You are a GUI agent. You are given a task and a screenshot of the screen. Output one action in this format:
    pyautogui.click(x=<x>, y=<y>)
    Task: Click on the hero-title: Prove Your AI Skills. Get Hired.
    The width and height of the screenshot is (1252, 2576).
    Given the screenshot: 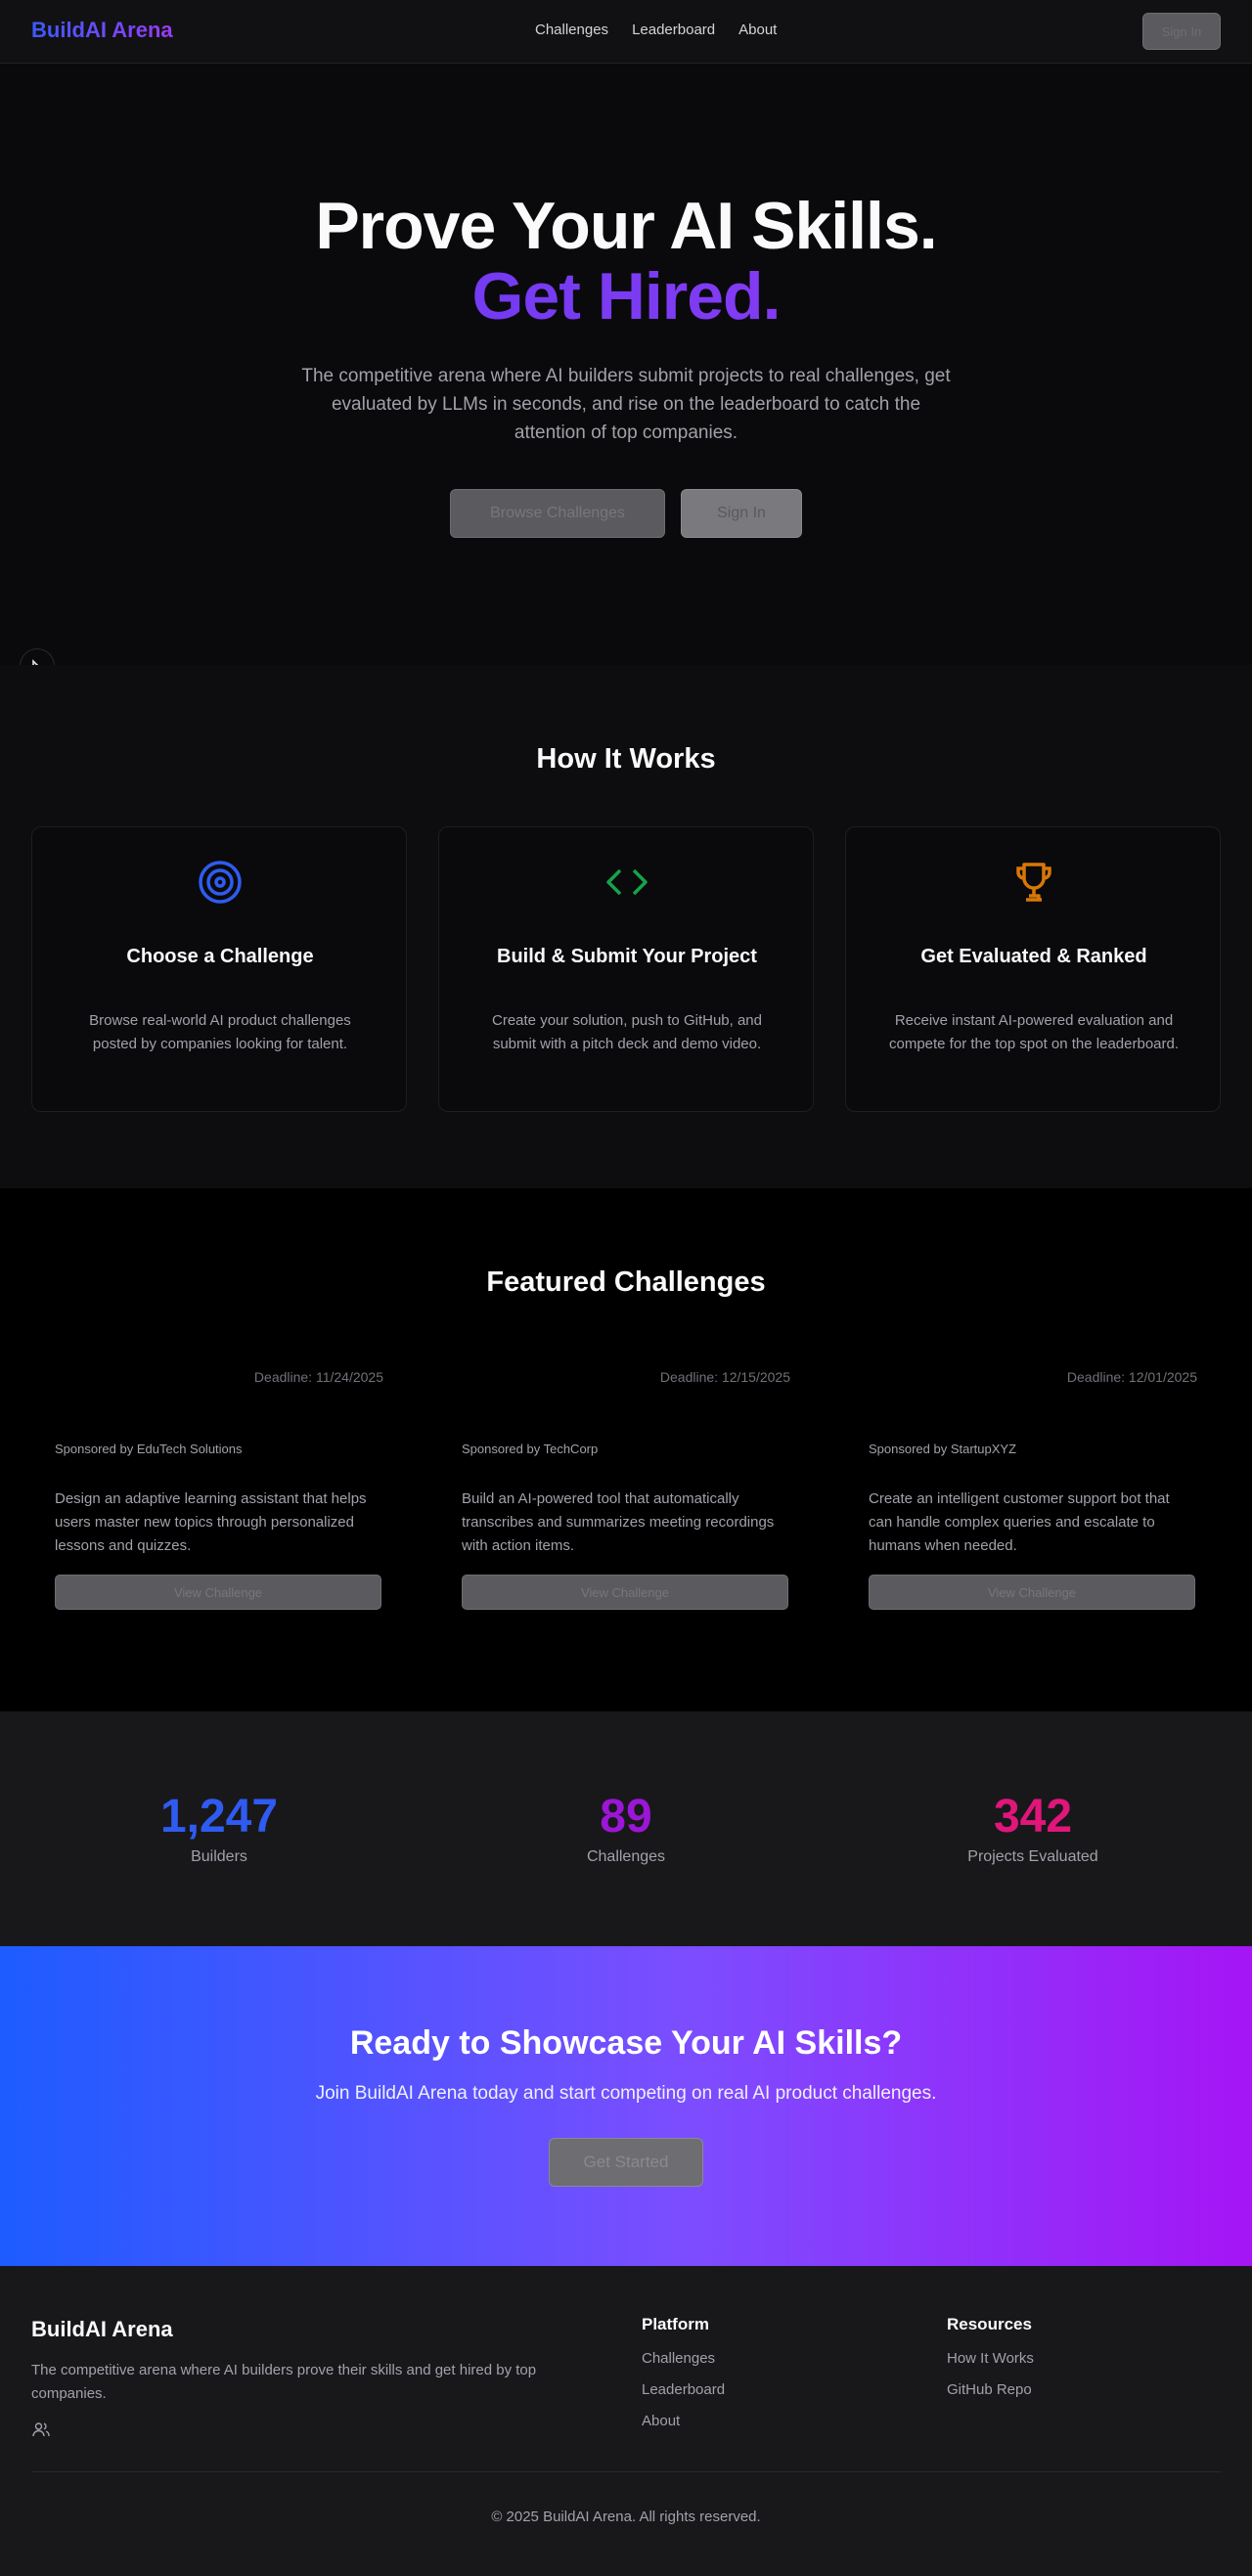 What is the action you would take?
    pyautogui.click(x=626, y=262)
    